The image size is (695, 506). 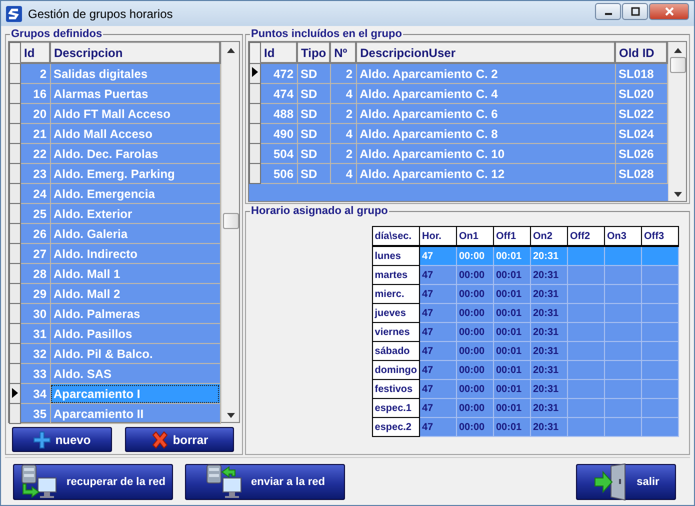 I want to click on retrieve-button: recuperar de la red, so click(x=93, y=482).